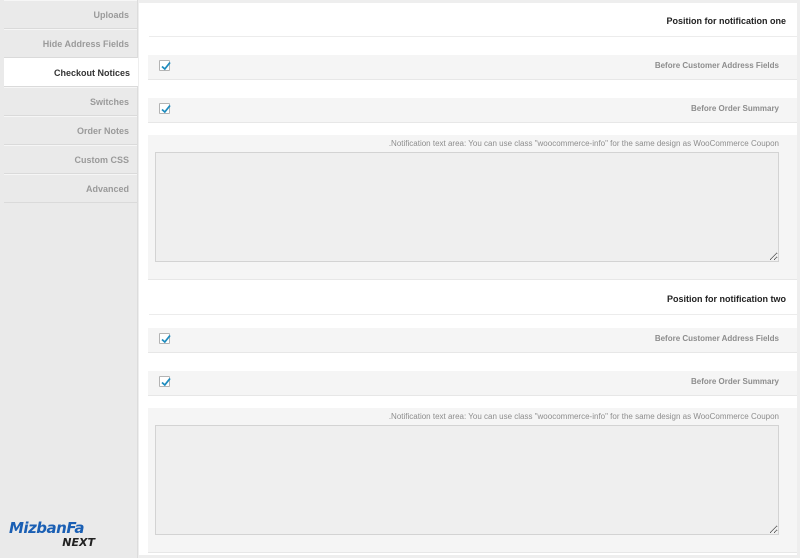 This screenshot has height=558, width=800. Describe the element at coordinates (472, 340) in the screenshot. I see `option-row-before-customer-address-2: Before Customer Address Fields` at that location.